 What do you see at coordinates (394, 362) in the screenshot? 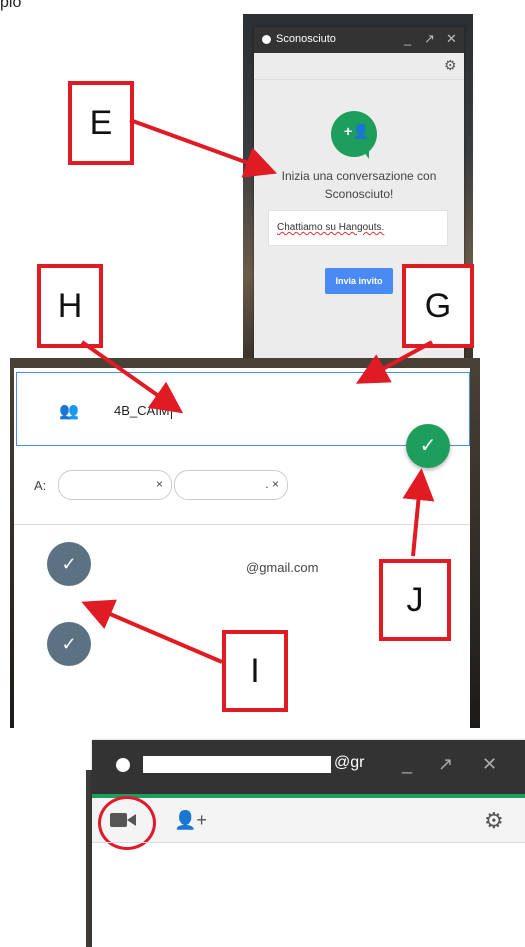
I see `arrow-g` at bounding box center [394, 362].